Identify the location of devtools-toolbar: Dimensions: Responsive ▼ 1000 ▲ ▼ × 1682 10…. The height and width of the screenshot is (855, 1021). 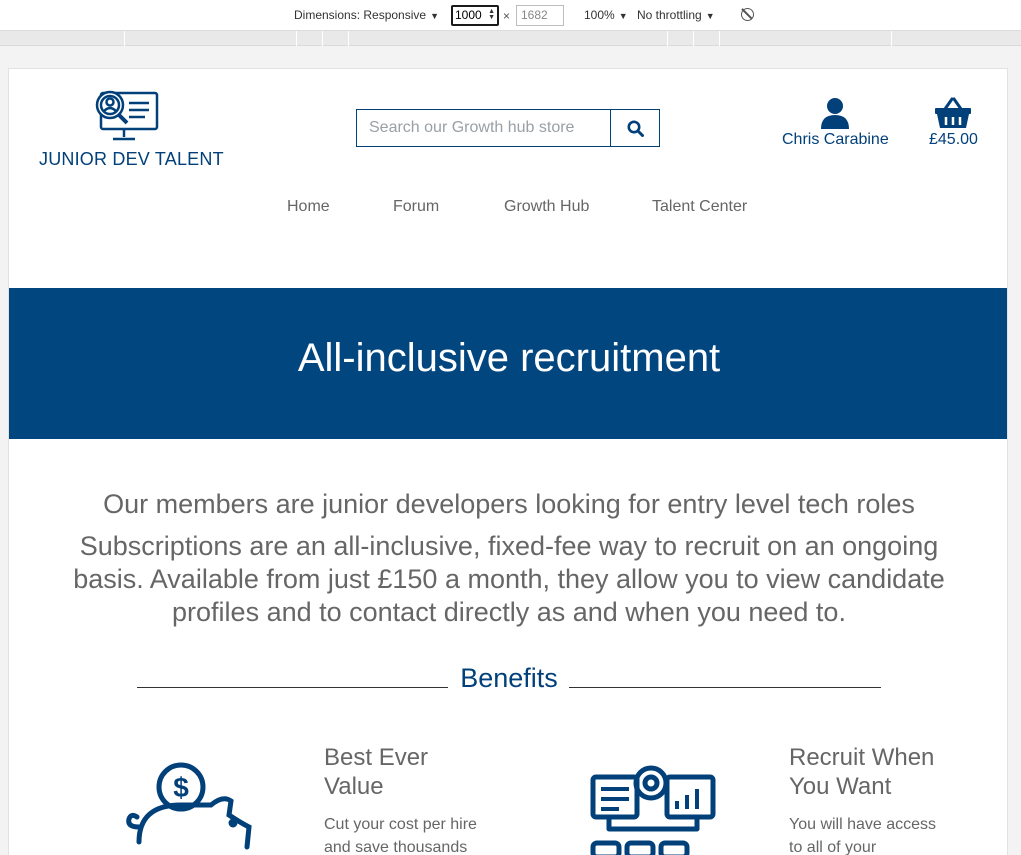
(510, 15).